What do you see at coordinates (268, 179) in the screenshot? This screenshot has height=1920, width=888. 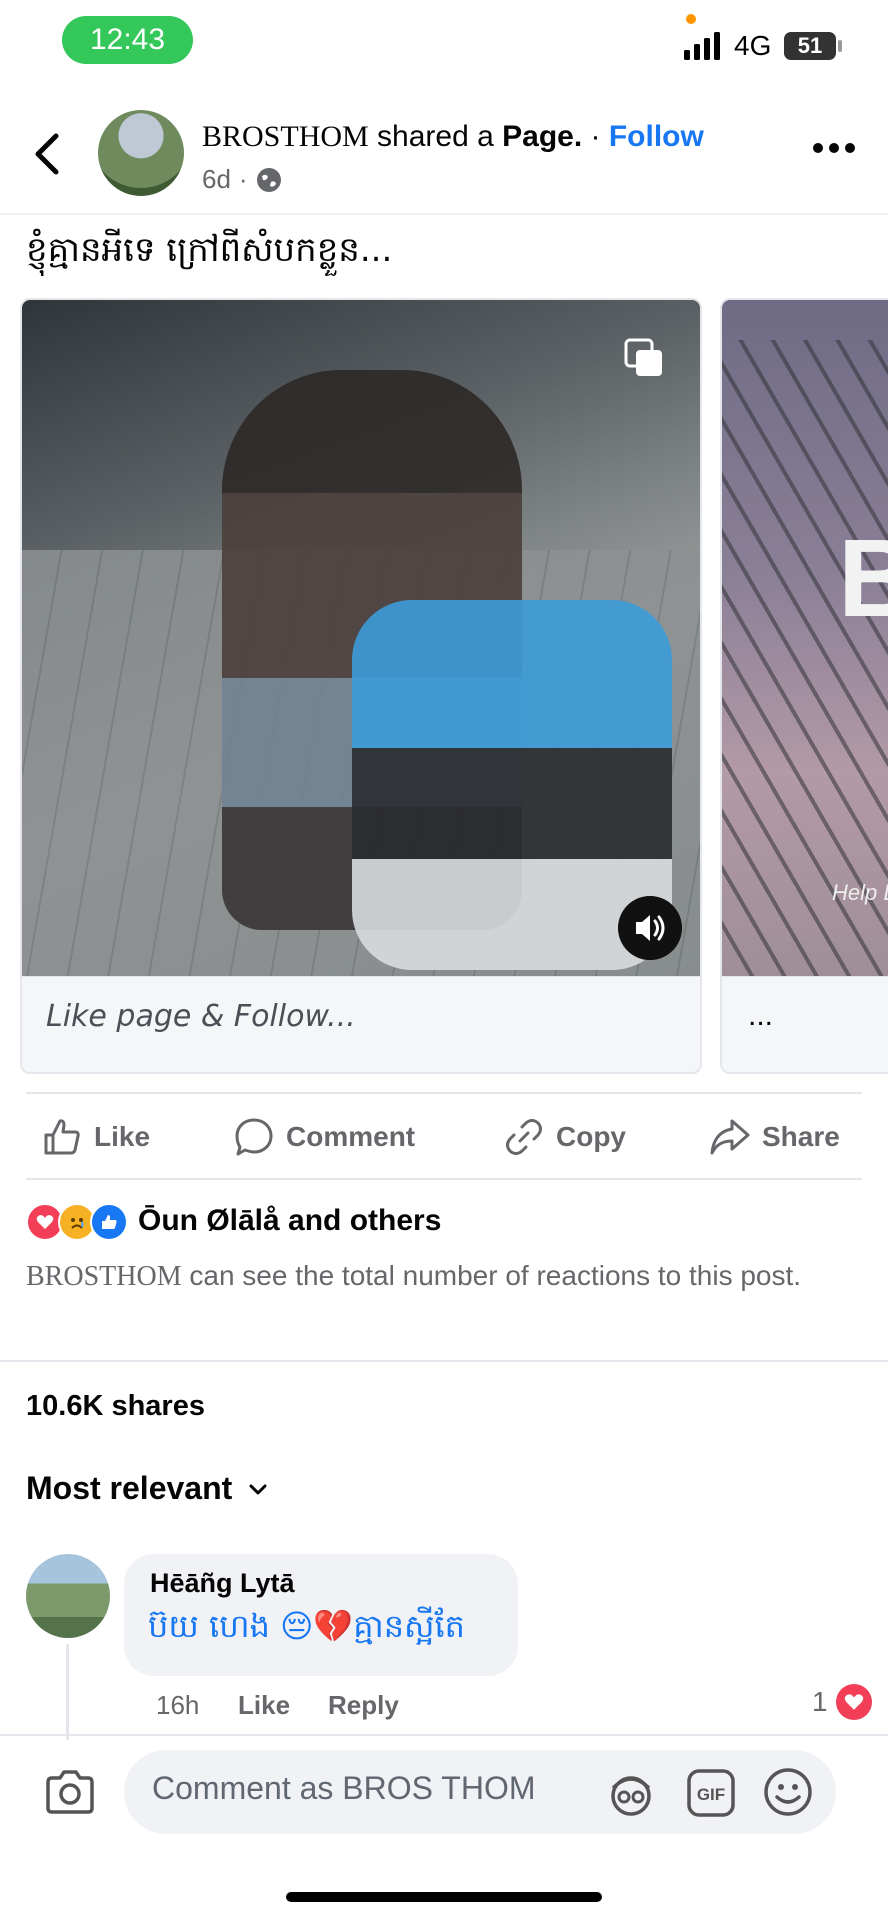 I see `globe-icon` at bounding box center [268, 179].